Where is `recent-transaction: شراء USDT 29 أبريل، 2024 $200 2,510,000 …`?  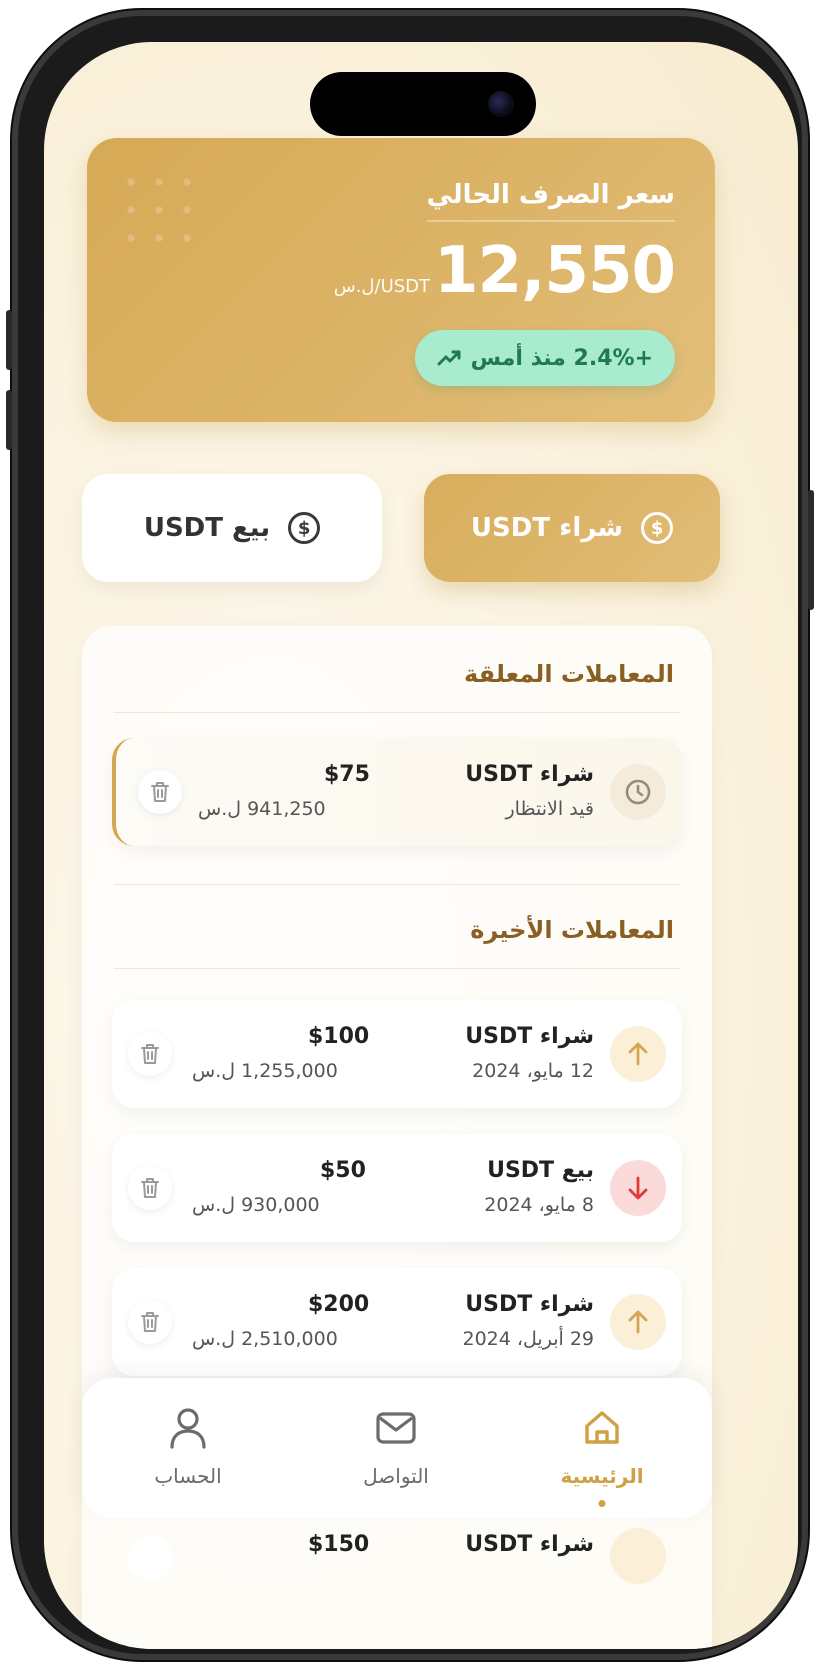 recent-transaction: شراء USDT 29 أبريل، 2024 $200 2,510,000 … is located at coordinates (397, 1322).